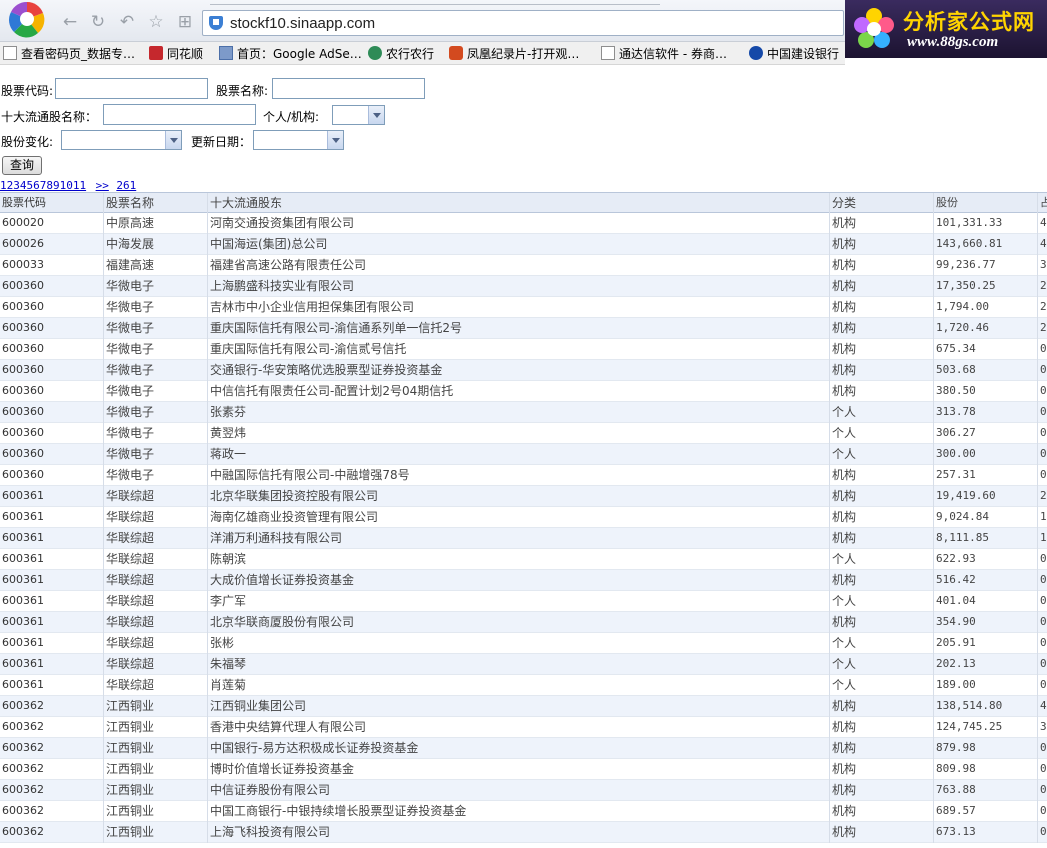 This screenshot has height=848, width=1047. I want to click on cell-shares: 205.91, so click(986, 643).